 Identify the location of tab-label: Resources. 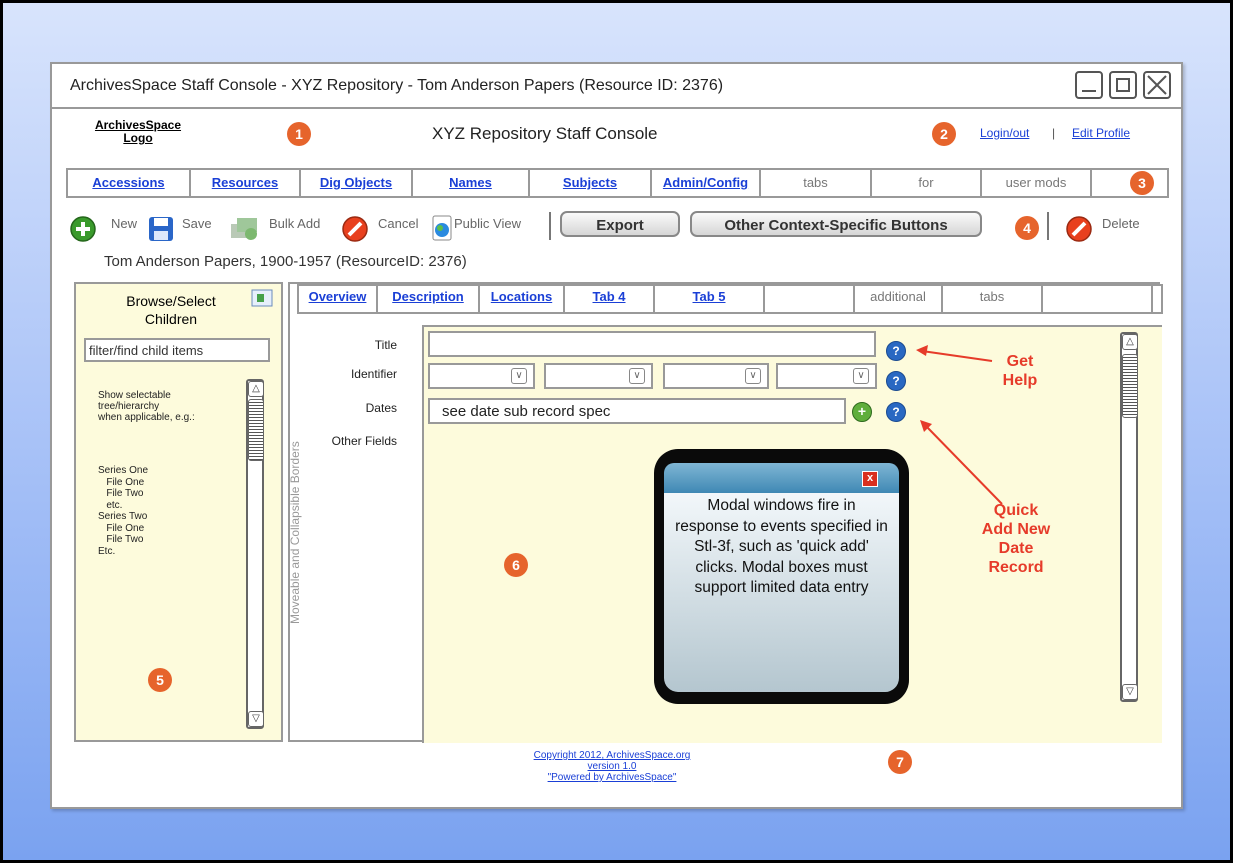
(245, 182).